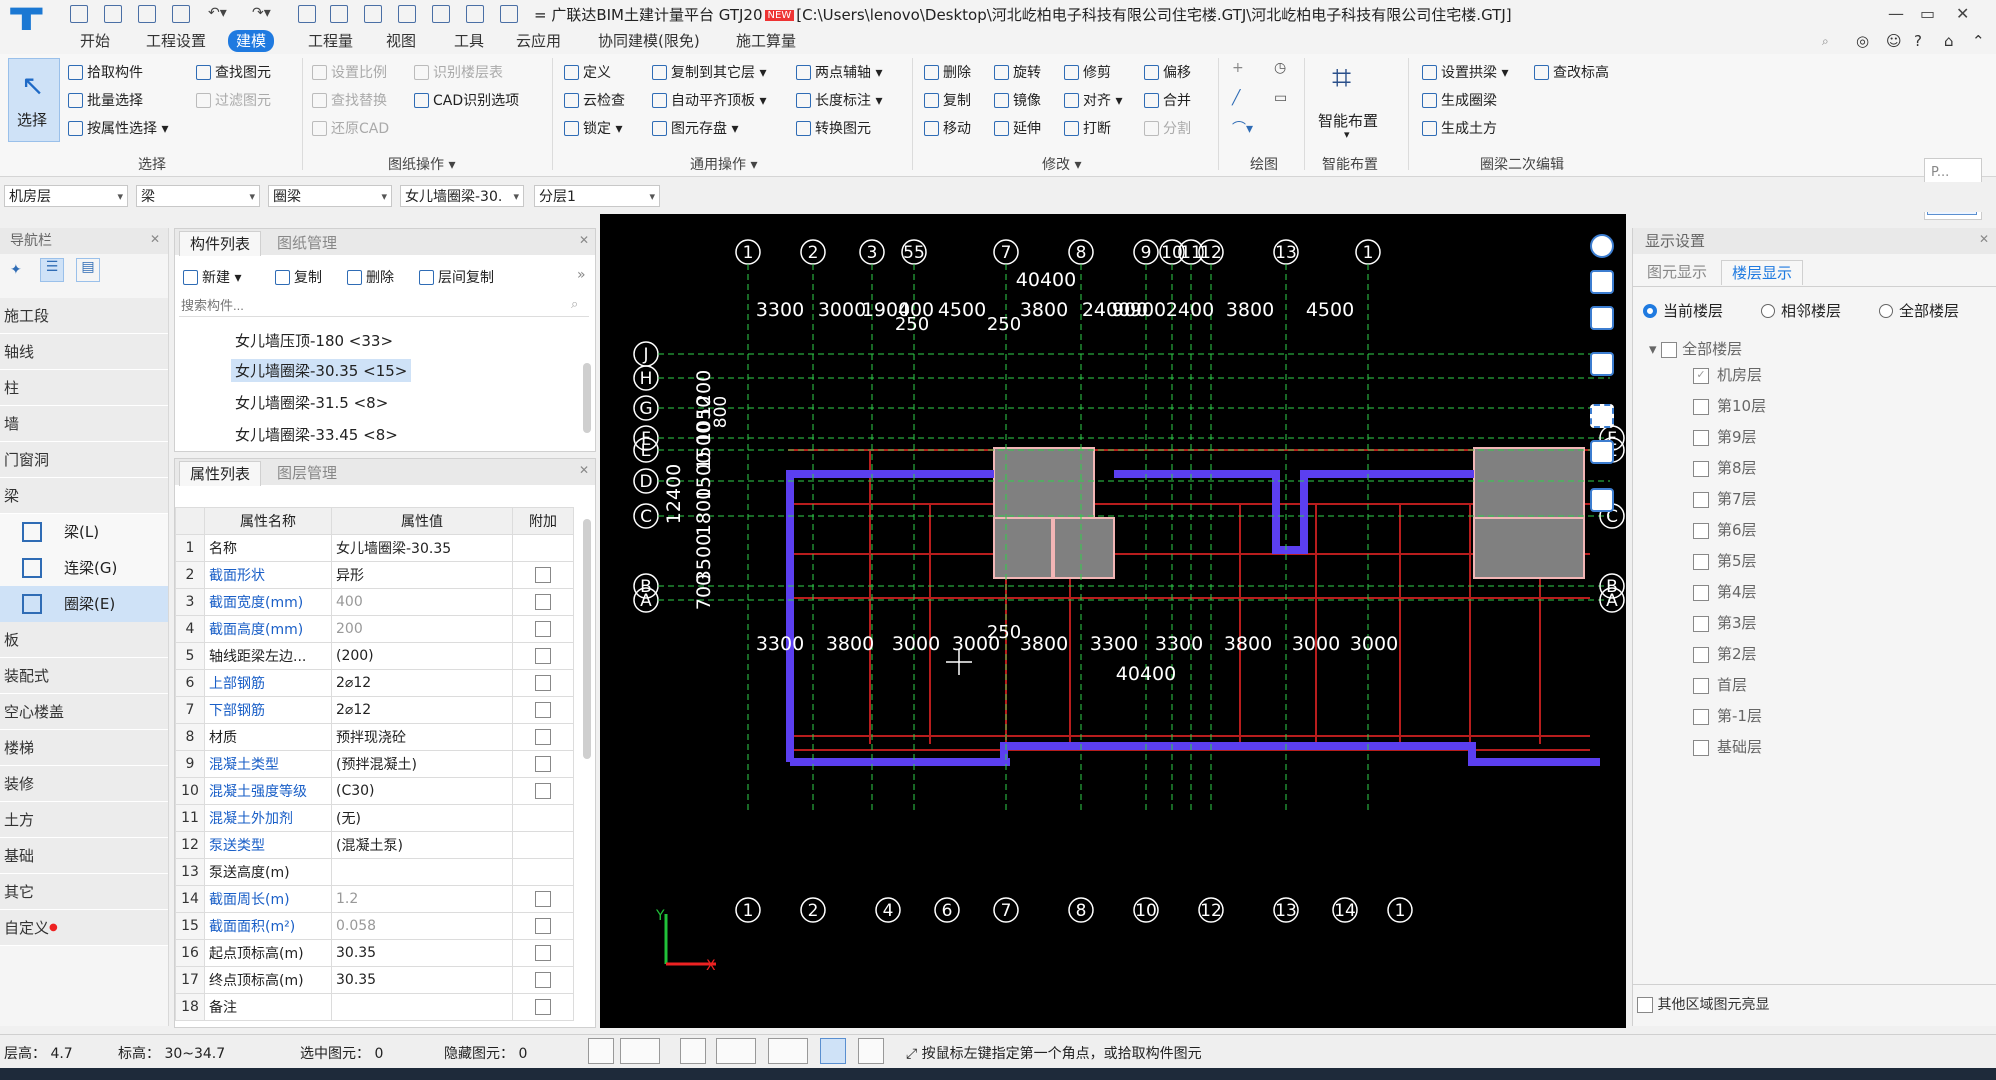 Image resolution: width=1996 pixels, height=1080 pixels. I want to click on table-row: 14 截面周长(m) 1.2, so click(374, 899).